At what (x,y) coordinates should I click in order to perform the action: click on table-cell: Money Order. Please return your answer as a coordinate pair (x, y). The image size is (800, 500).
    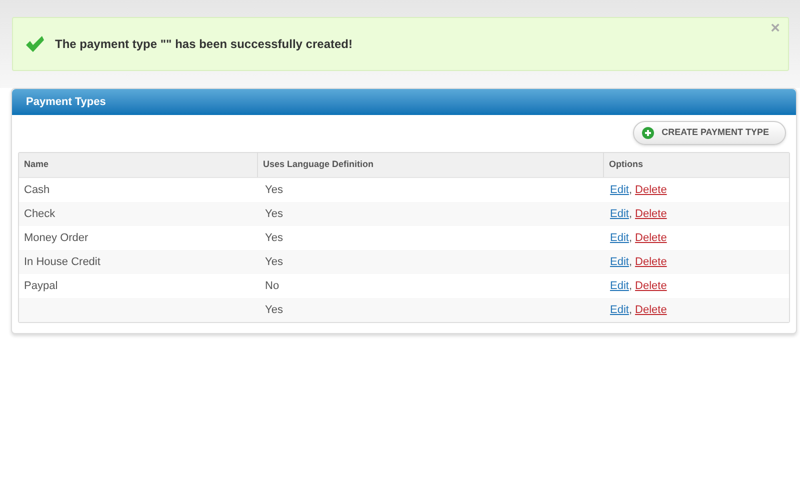
    Looking at the image, I should click on (56, 238).